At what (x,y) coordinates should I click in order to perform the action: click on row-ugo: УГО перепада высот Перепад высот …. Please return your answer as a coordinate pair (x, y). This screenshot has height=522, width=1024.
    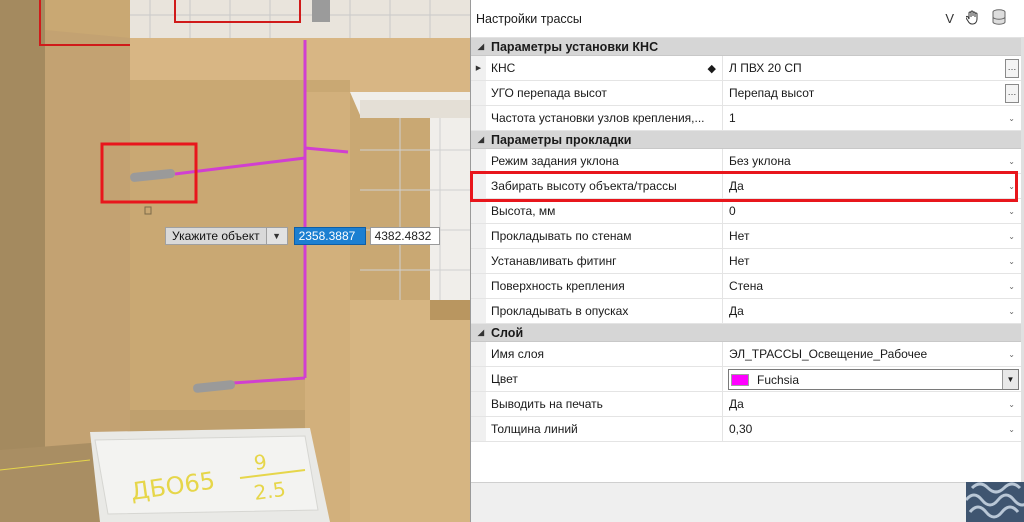
    Looking at the image, I should click on (746, 93).